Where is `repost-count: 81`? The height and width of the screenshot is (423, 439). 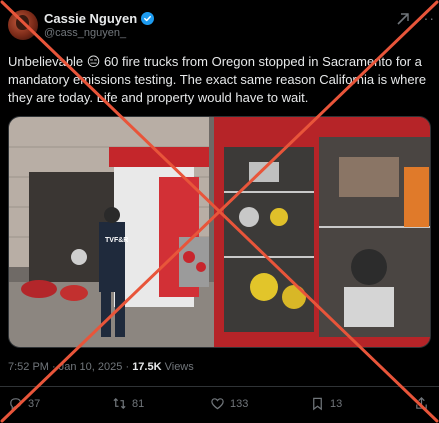
repost-count: 81 is located at coordinates (138, 403).